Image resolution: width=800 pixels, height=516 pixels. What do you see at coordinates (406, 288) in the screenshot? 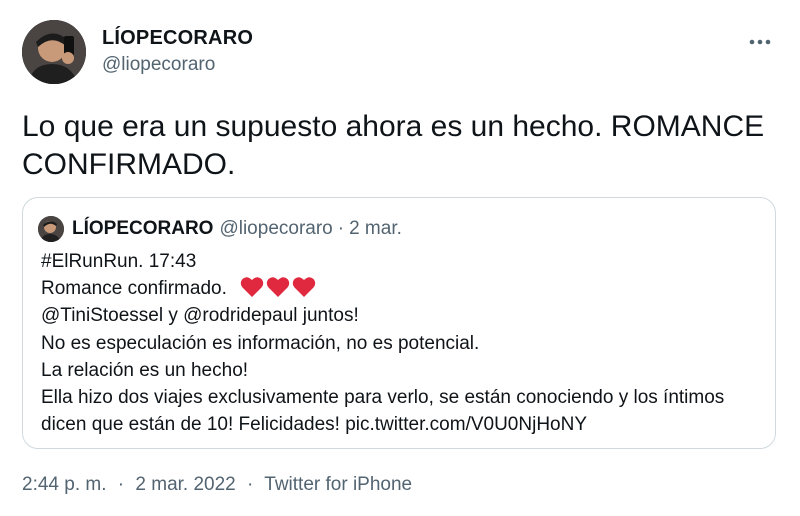
I see `quoted-text-line-with-hearts: Romance confirmado.` at bounding box center [406, 288].